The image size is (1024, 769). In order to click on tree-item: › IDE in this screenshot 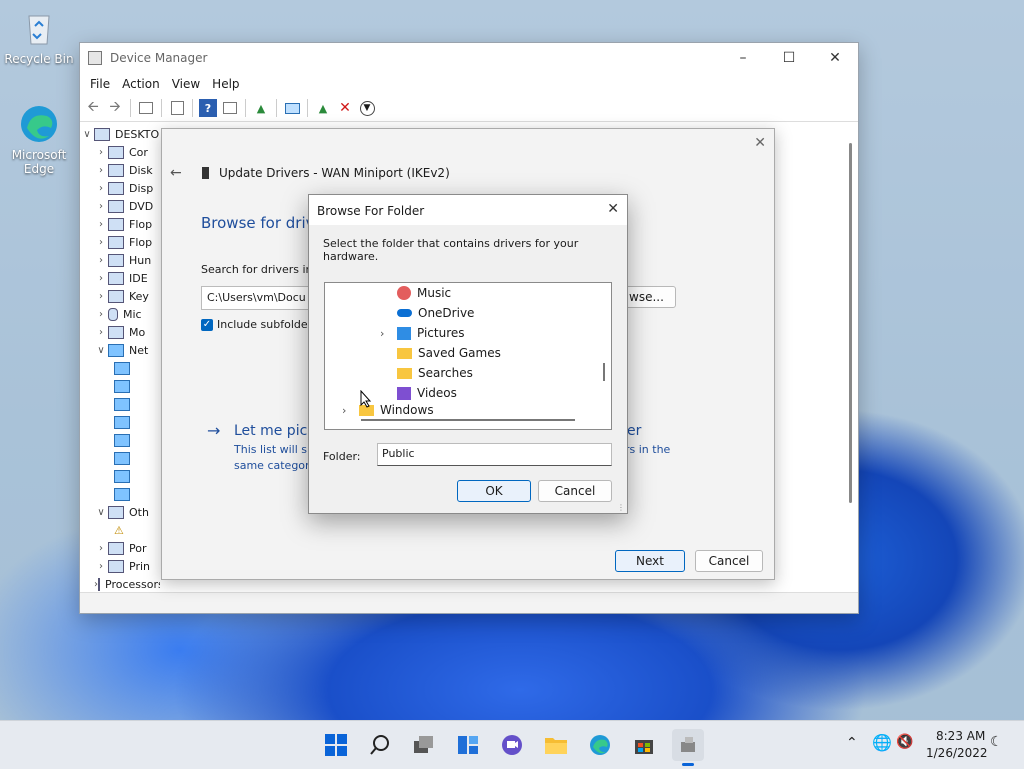, I will do `click(127, 278)`.